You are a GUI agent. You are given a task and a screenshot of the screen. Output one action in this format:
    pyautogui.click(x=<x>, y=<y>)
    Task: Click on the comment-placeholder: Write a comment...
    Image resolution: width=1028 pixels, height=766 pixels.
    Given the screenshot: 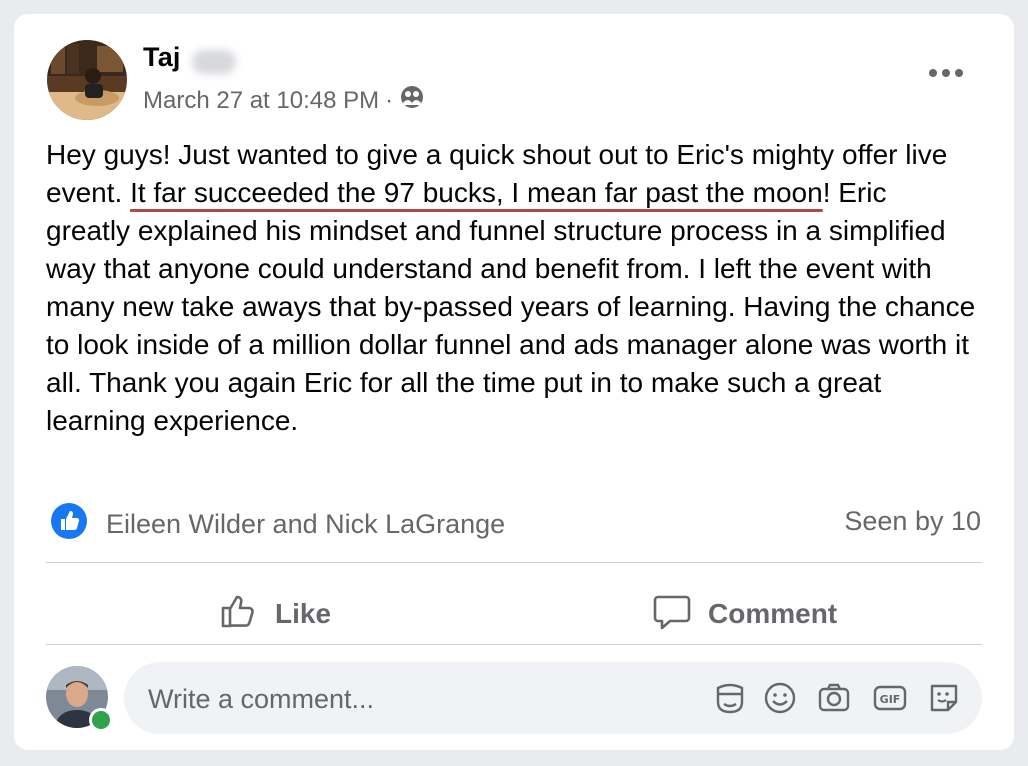 What is the action you would take?
    pyautogui.click(x=261, y=699)
    